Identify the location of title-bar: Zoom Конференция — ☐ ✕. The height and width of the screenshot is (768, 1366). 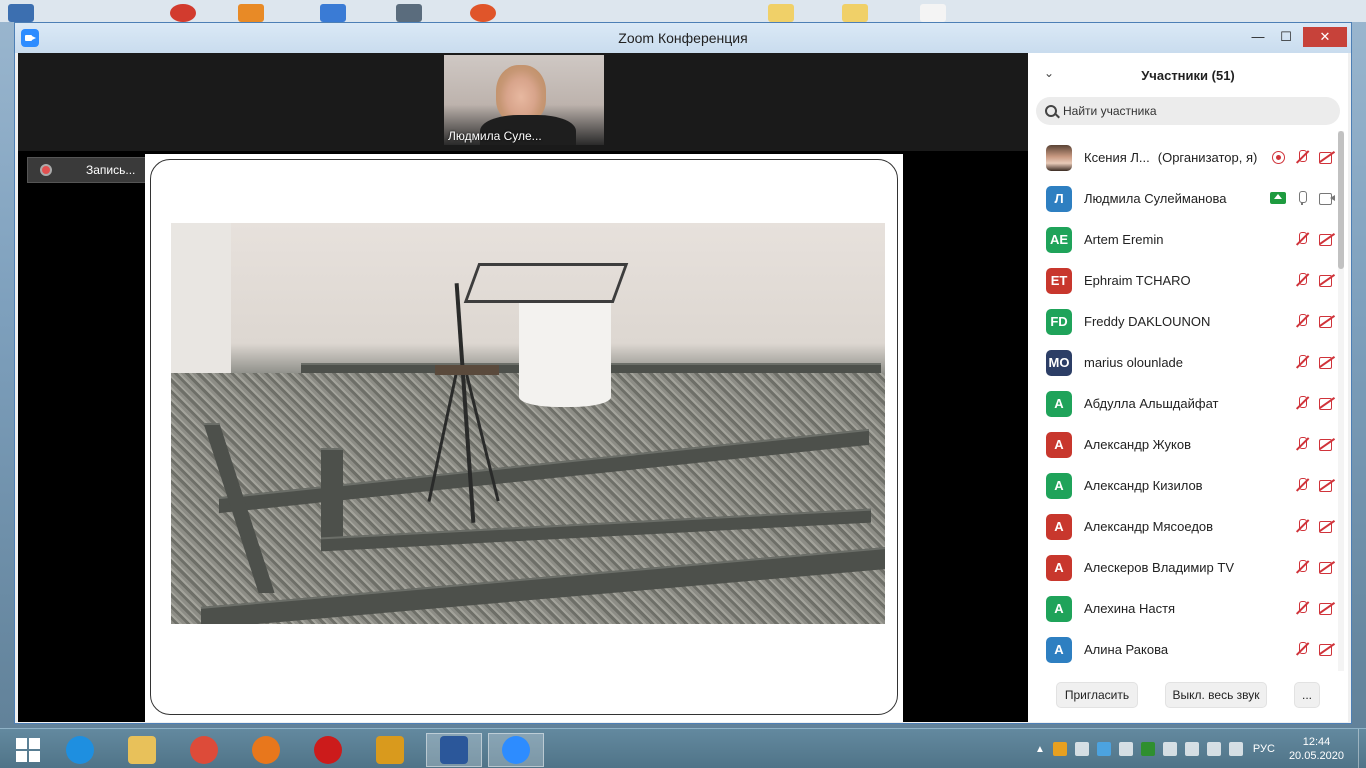
(683, 38).